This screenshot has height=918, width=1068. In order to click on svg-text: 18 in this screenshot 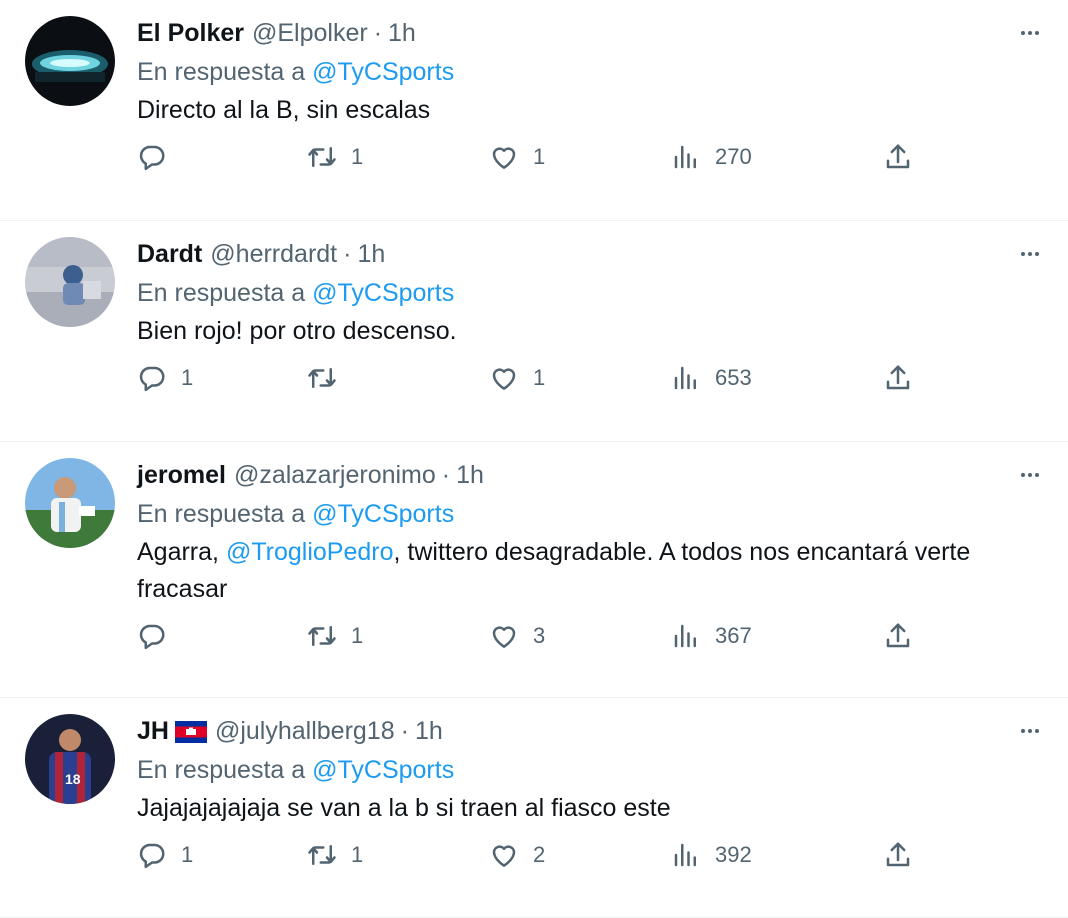, I will do `click(73, 779)`.